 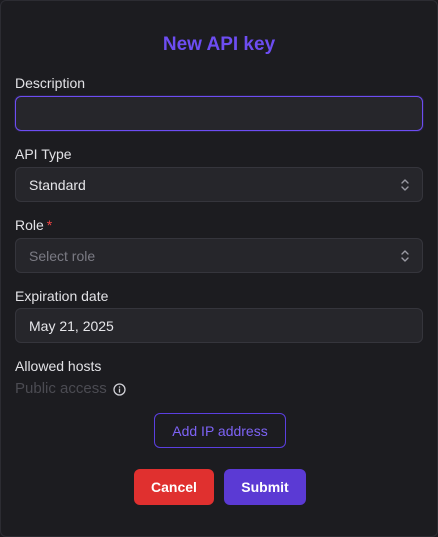 I want to click on api-type-label: API Type, so click(x=43, y=154).